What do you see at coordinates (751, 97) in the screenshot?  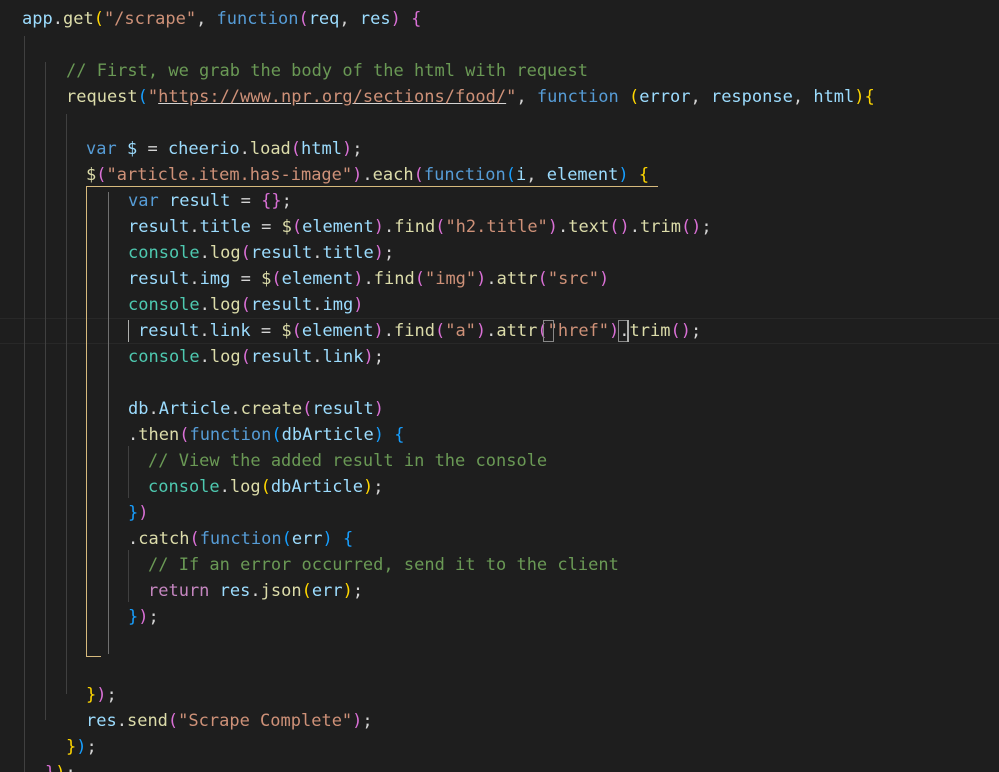 I see `code-token: response` at bounding box center [751, 97].